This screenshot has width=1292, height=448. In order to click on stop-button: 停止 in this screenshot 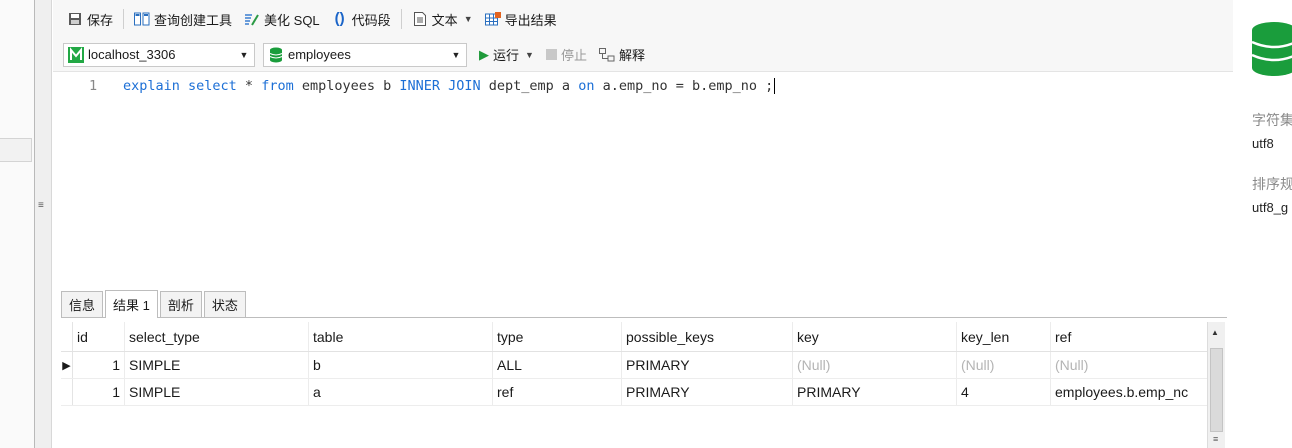, I will do `click(566, 54)`.